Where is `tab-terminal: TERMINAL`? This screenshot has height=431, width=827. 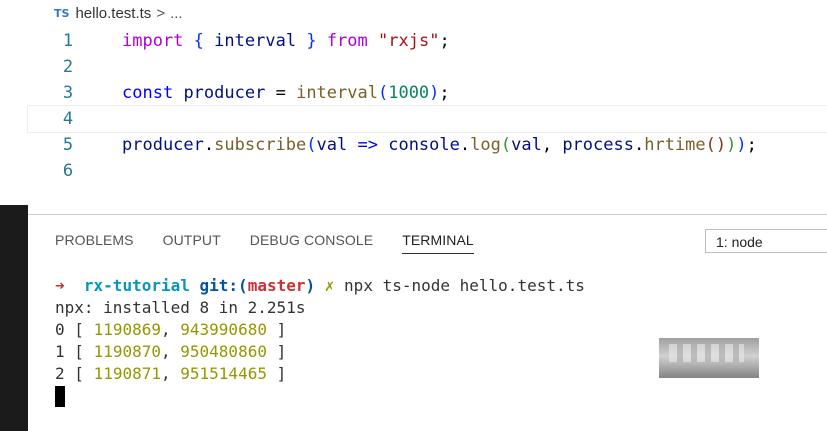
tab-terminal: TERMINAL is located at coordinates (438, 243).